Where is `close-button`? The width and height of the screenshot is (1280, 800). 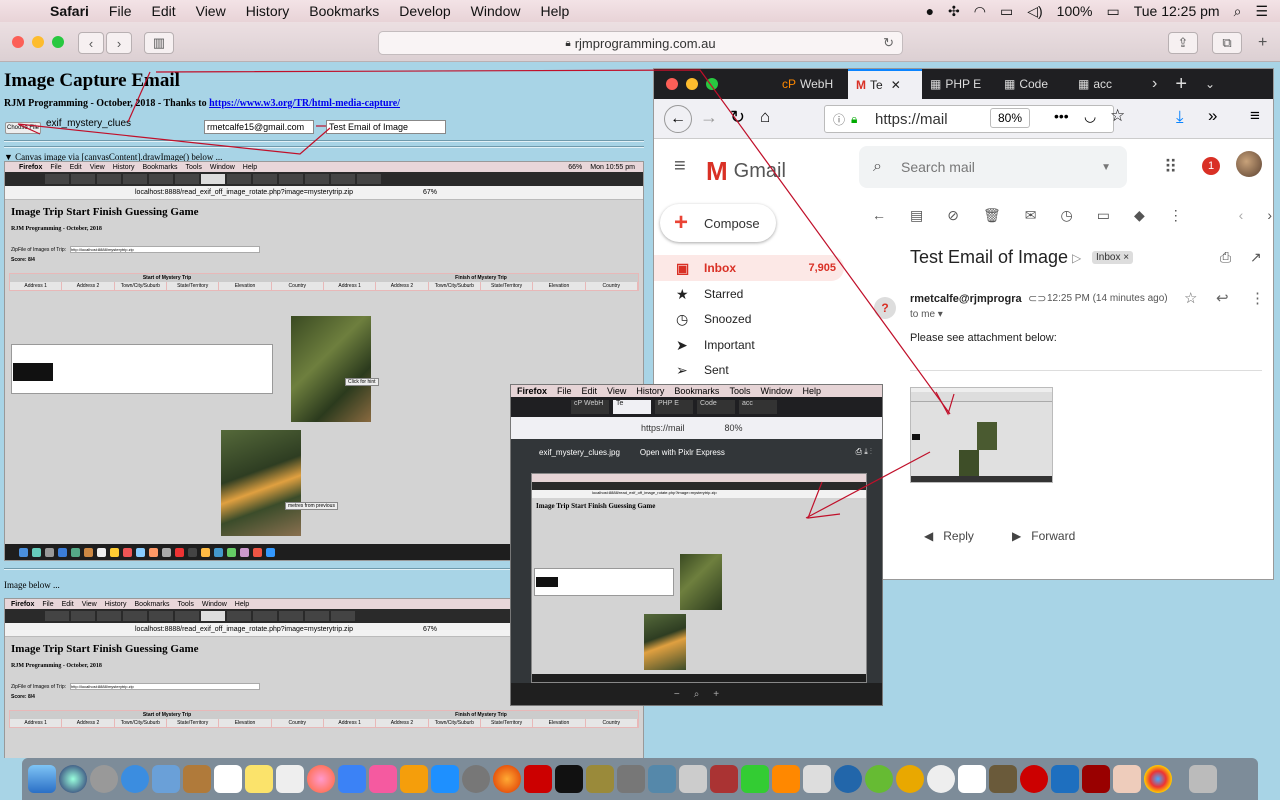
close-button is located at coordinates (18, 42).